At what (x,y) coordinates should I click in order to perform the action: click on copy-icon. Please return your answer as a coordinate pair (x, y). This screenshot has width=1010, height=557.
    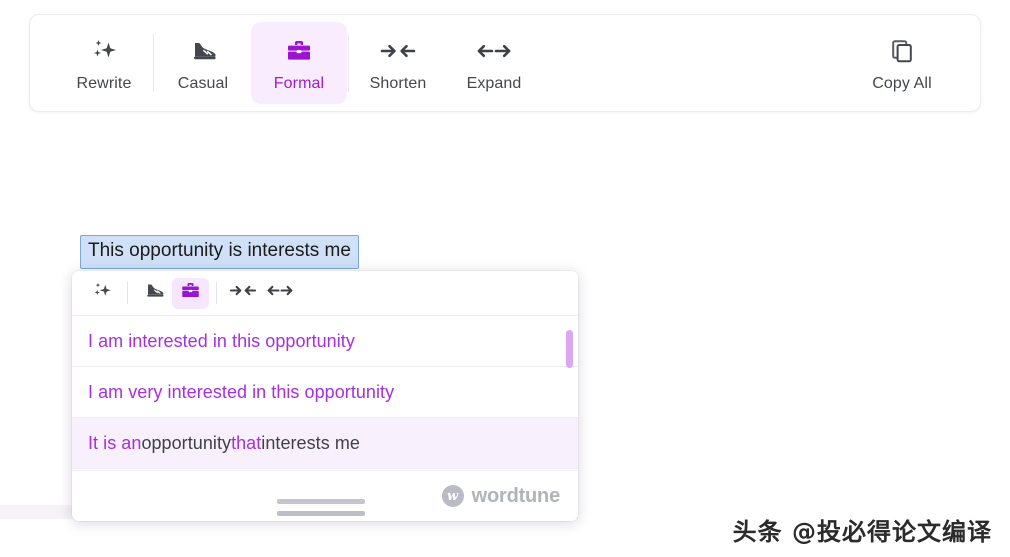
    Looking at the image, I should click on (902, 51).